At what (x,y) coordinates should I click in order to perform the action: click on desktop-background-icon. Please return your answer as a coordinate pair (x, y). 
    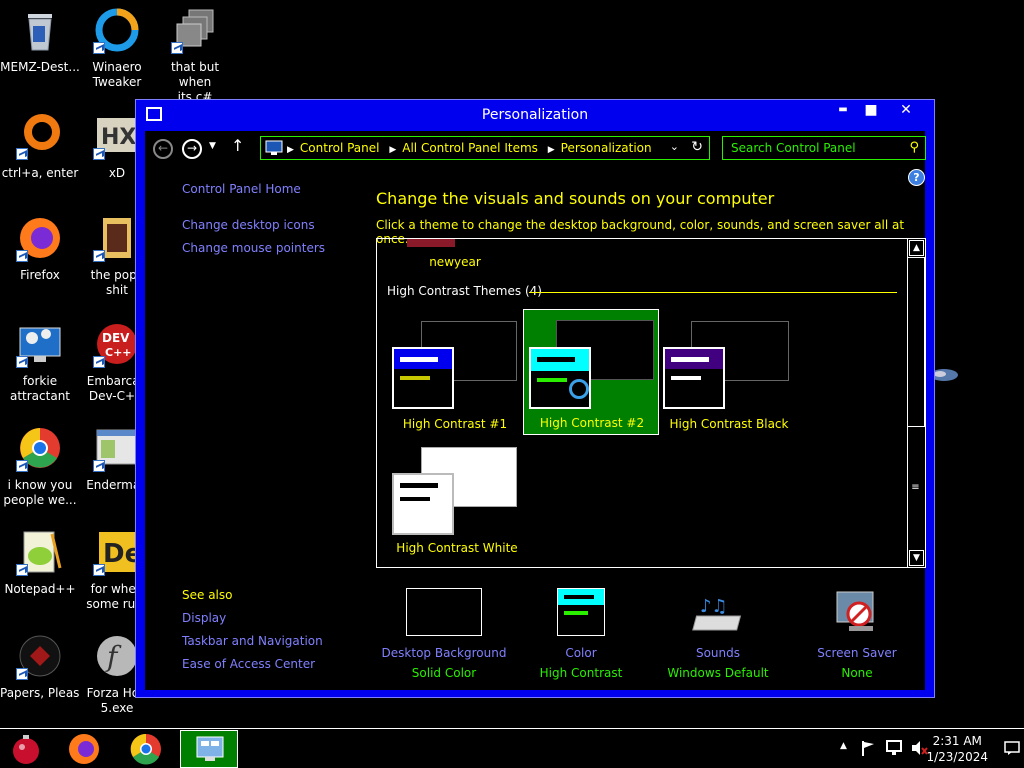
    Looking at the image, I should click on (444, 612).